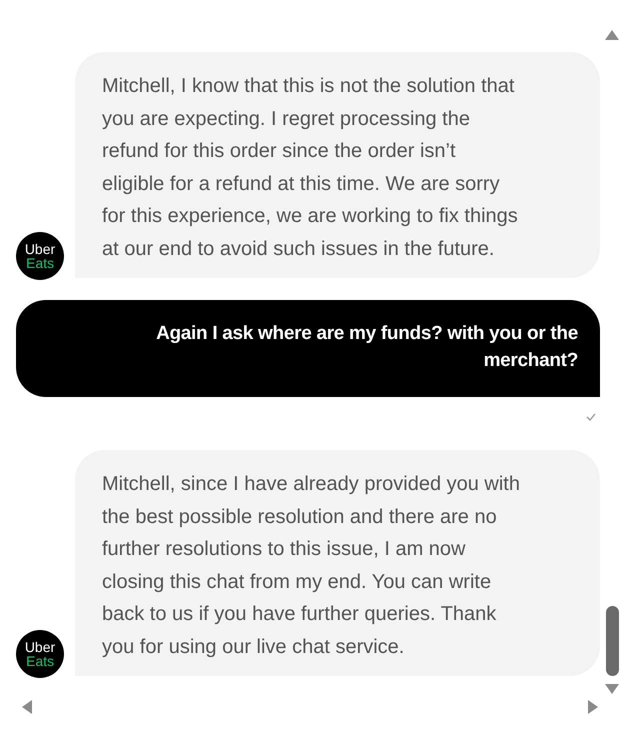  Describe the element at coordinates (612, 641) in the screenshot. I see `scrollbar-thumb` at that location.